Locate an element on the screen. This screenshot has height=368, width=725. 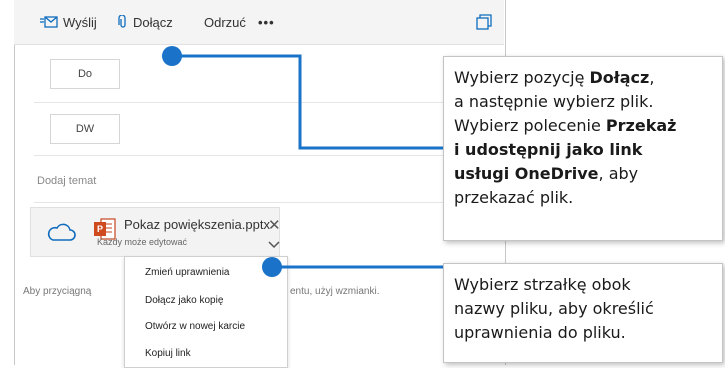
callout-bold: Przekaż is located at coordinates (641, 125).